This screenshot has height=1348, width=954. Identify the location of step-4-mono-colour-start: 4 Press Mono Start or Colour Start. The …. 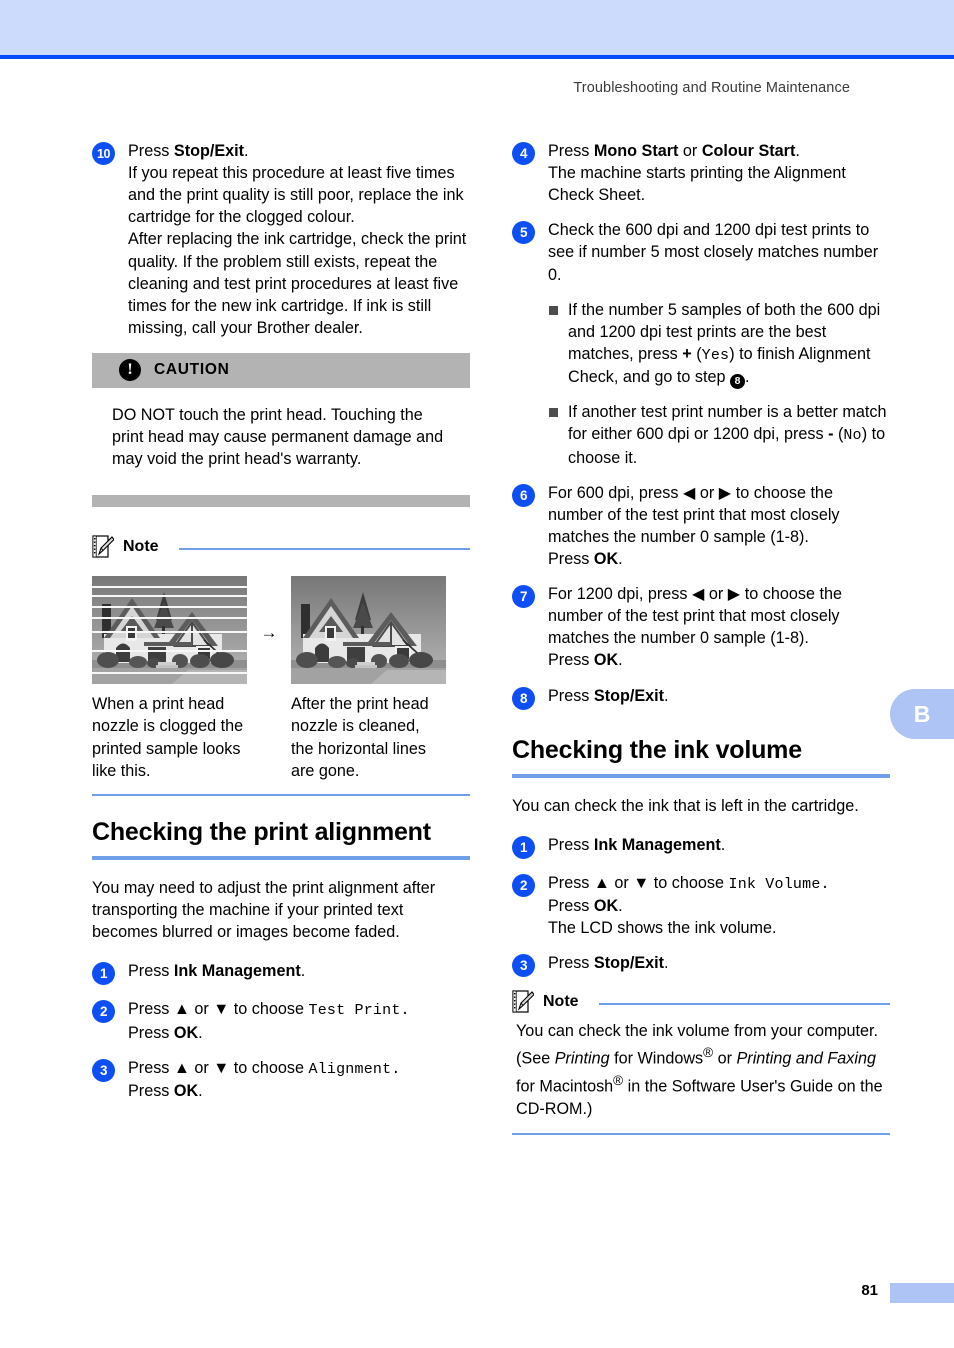
(701, 173).